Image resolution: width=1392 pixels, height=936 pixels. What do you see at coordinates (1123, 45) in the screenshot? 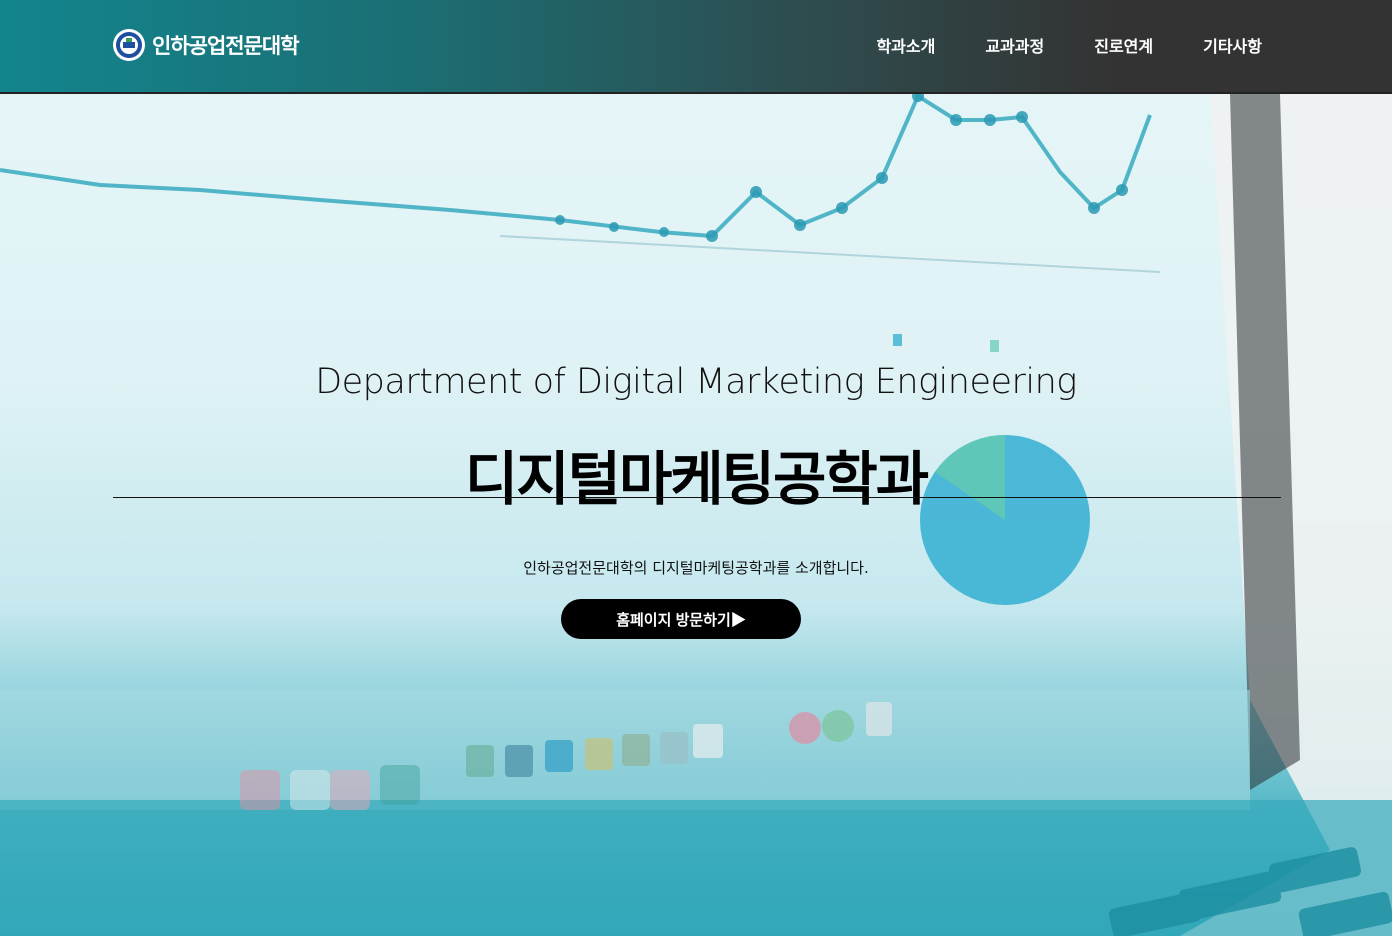
I see `menu-item-career: 진로연계` at bounding box center [1123, 45].